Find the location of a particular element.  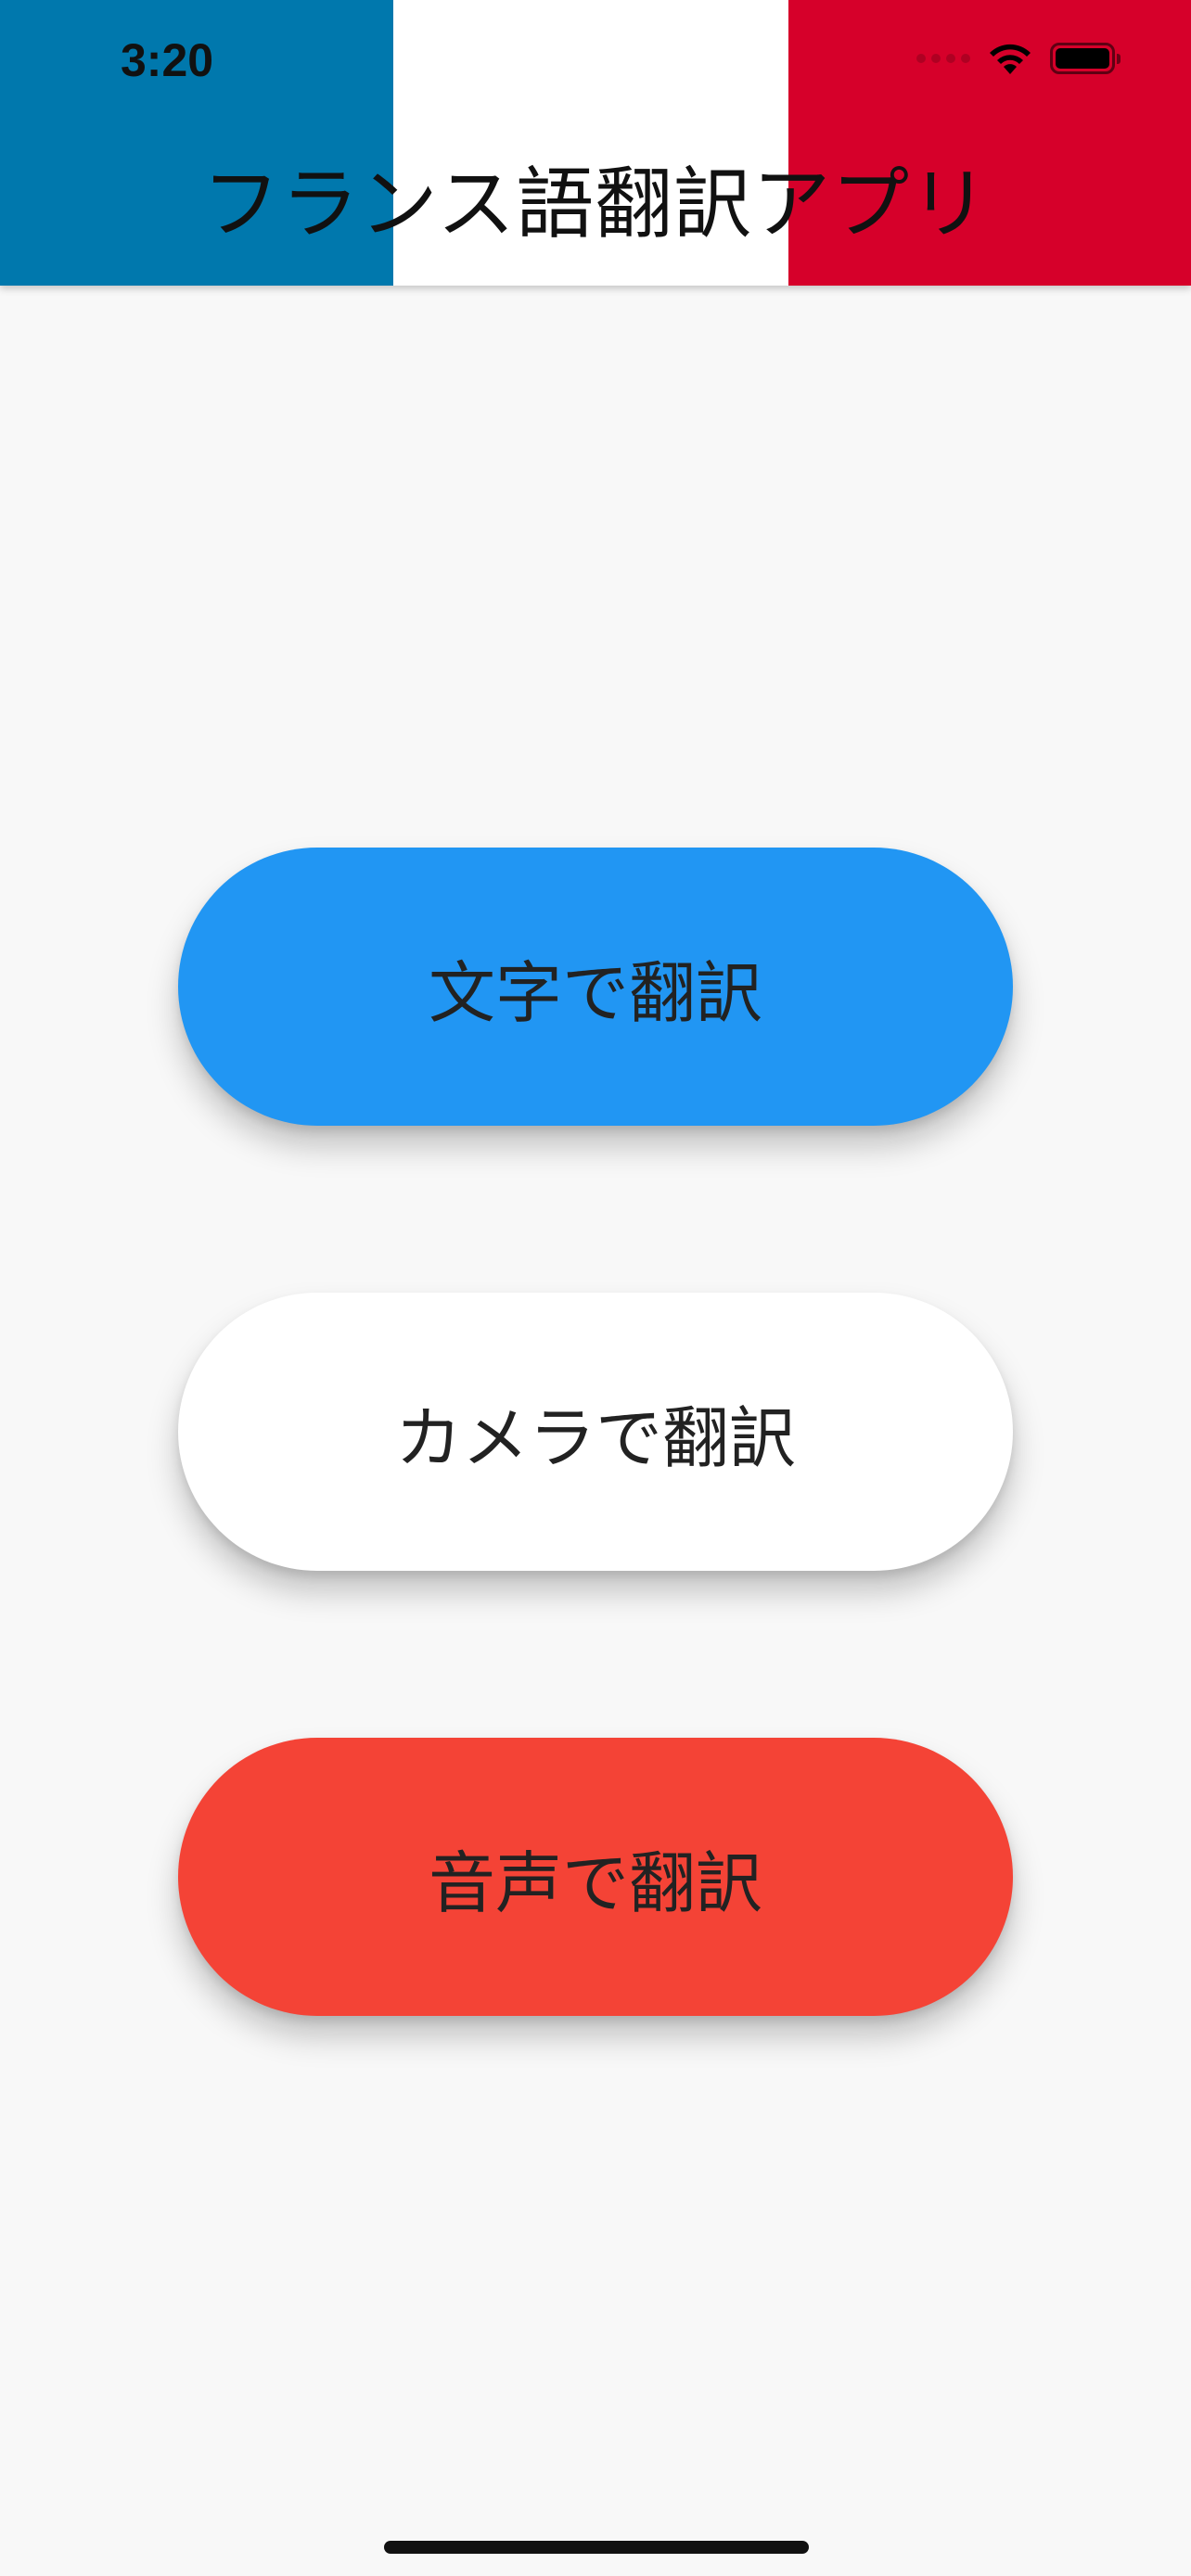

home-indicator is located at coordinates (597, 2547).